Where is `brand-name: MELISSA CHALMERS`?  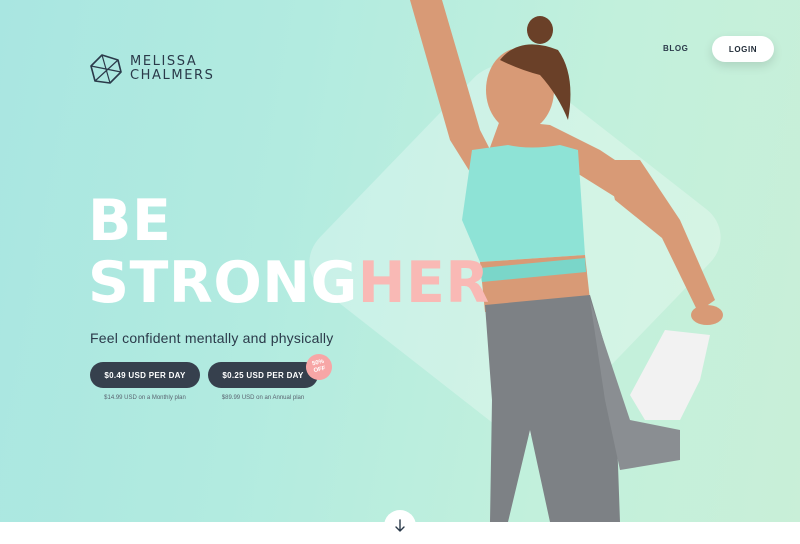
brand-name: MELISSA CHALMERS is located at coordinates (172, 69).